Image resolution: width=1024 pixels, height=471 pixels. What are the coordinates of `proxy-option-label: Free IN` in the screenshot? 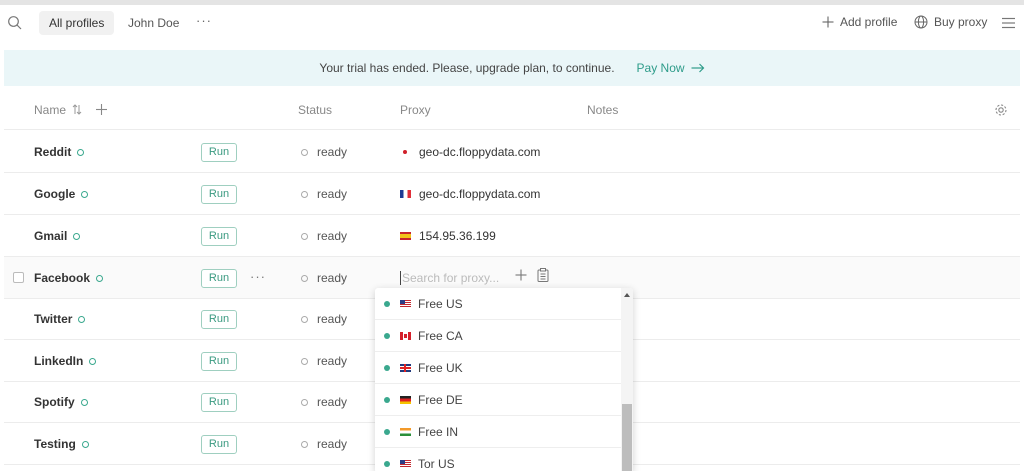 It's located at (438, 431).